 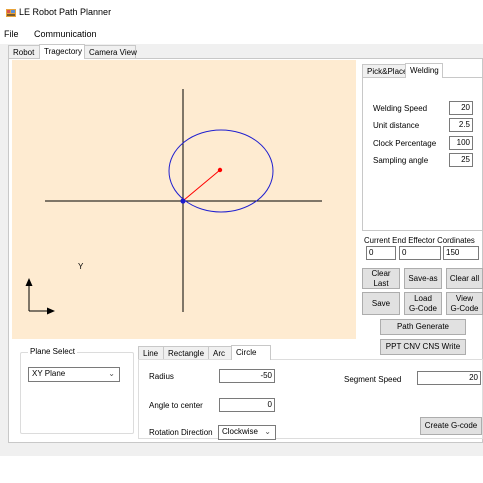 What do you see at coordinates (81, 266) in the screenshot?
I see `axis-label-y: Y` at bounding box center [81, 266].